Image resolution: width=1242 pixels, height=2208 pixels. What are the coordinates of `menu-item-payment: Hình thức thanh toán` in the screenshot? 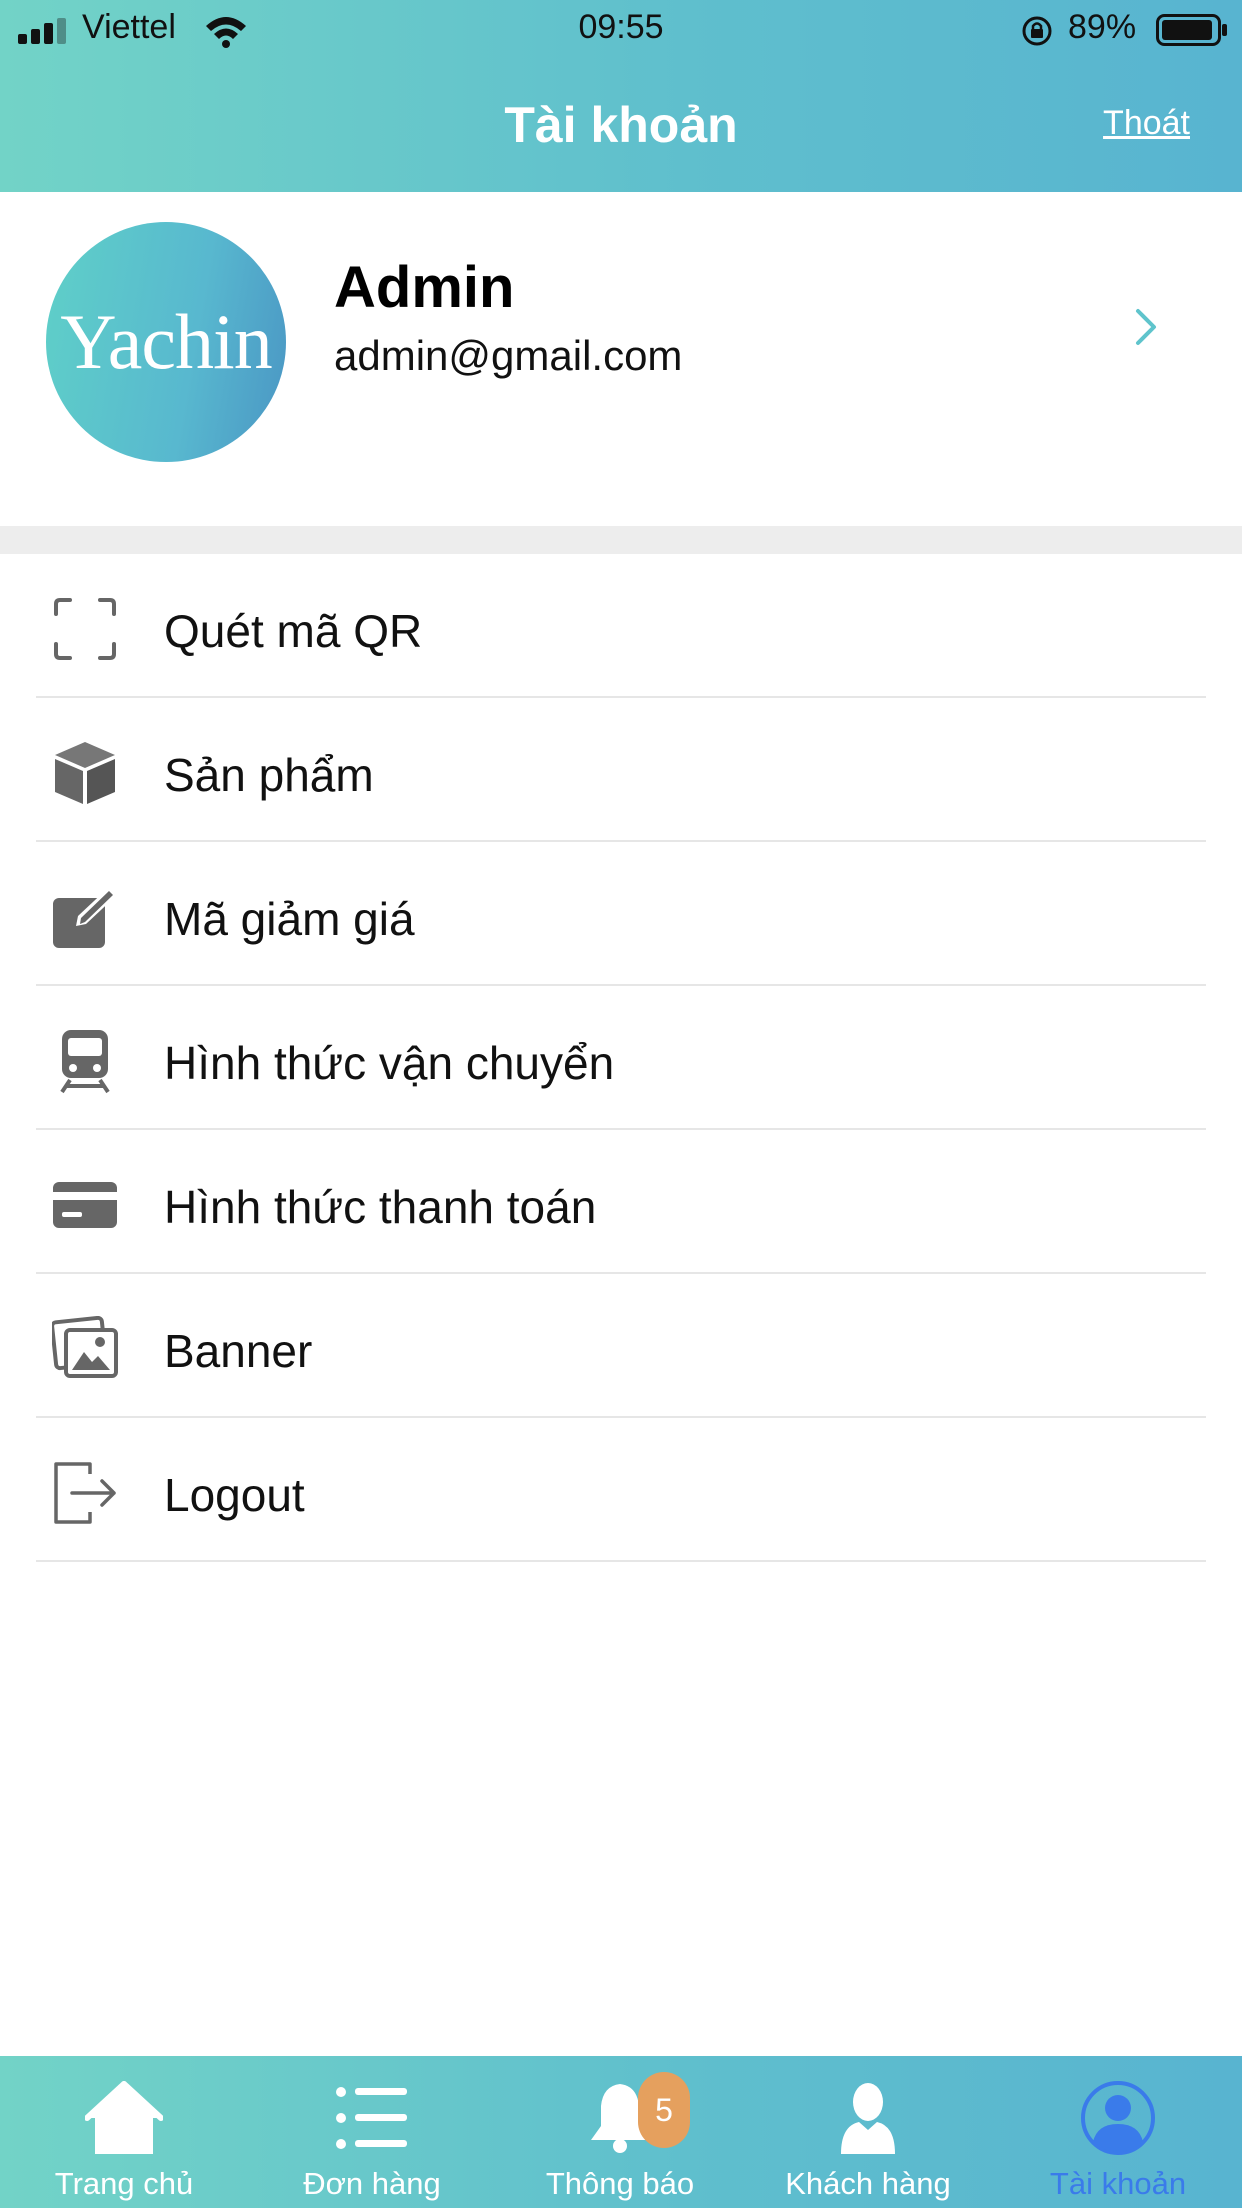 It's located at (621, 1202).